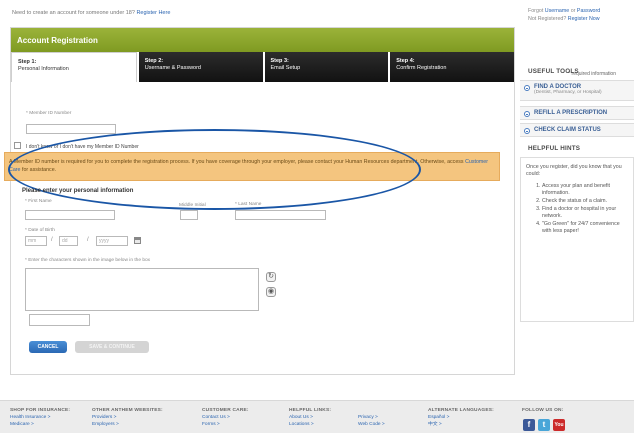 The width and height of the screenshot is (634, 433). I want to click on footer-misc-links: Privacy > Web Code >, so click(371, 421).